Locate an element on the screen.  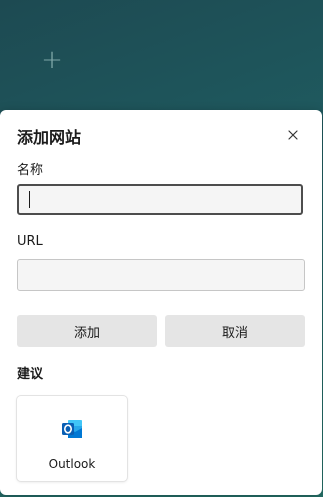
close-button is located at coordinates (293, 135).